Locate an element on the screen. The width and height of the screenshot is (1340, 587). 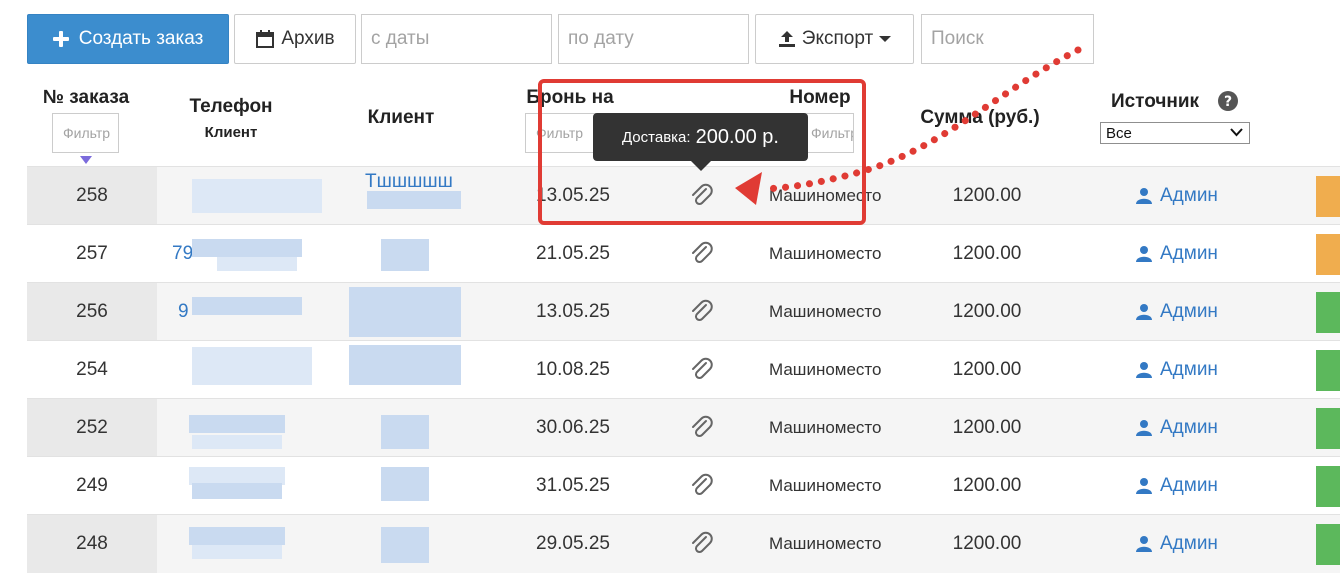
table-row: 248 29.05.25 Машиноместо 1200.00 Админ is located at coordinates (683, 543).